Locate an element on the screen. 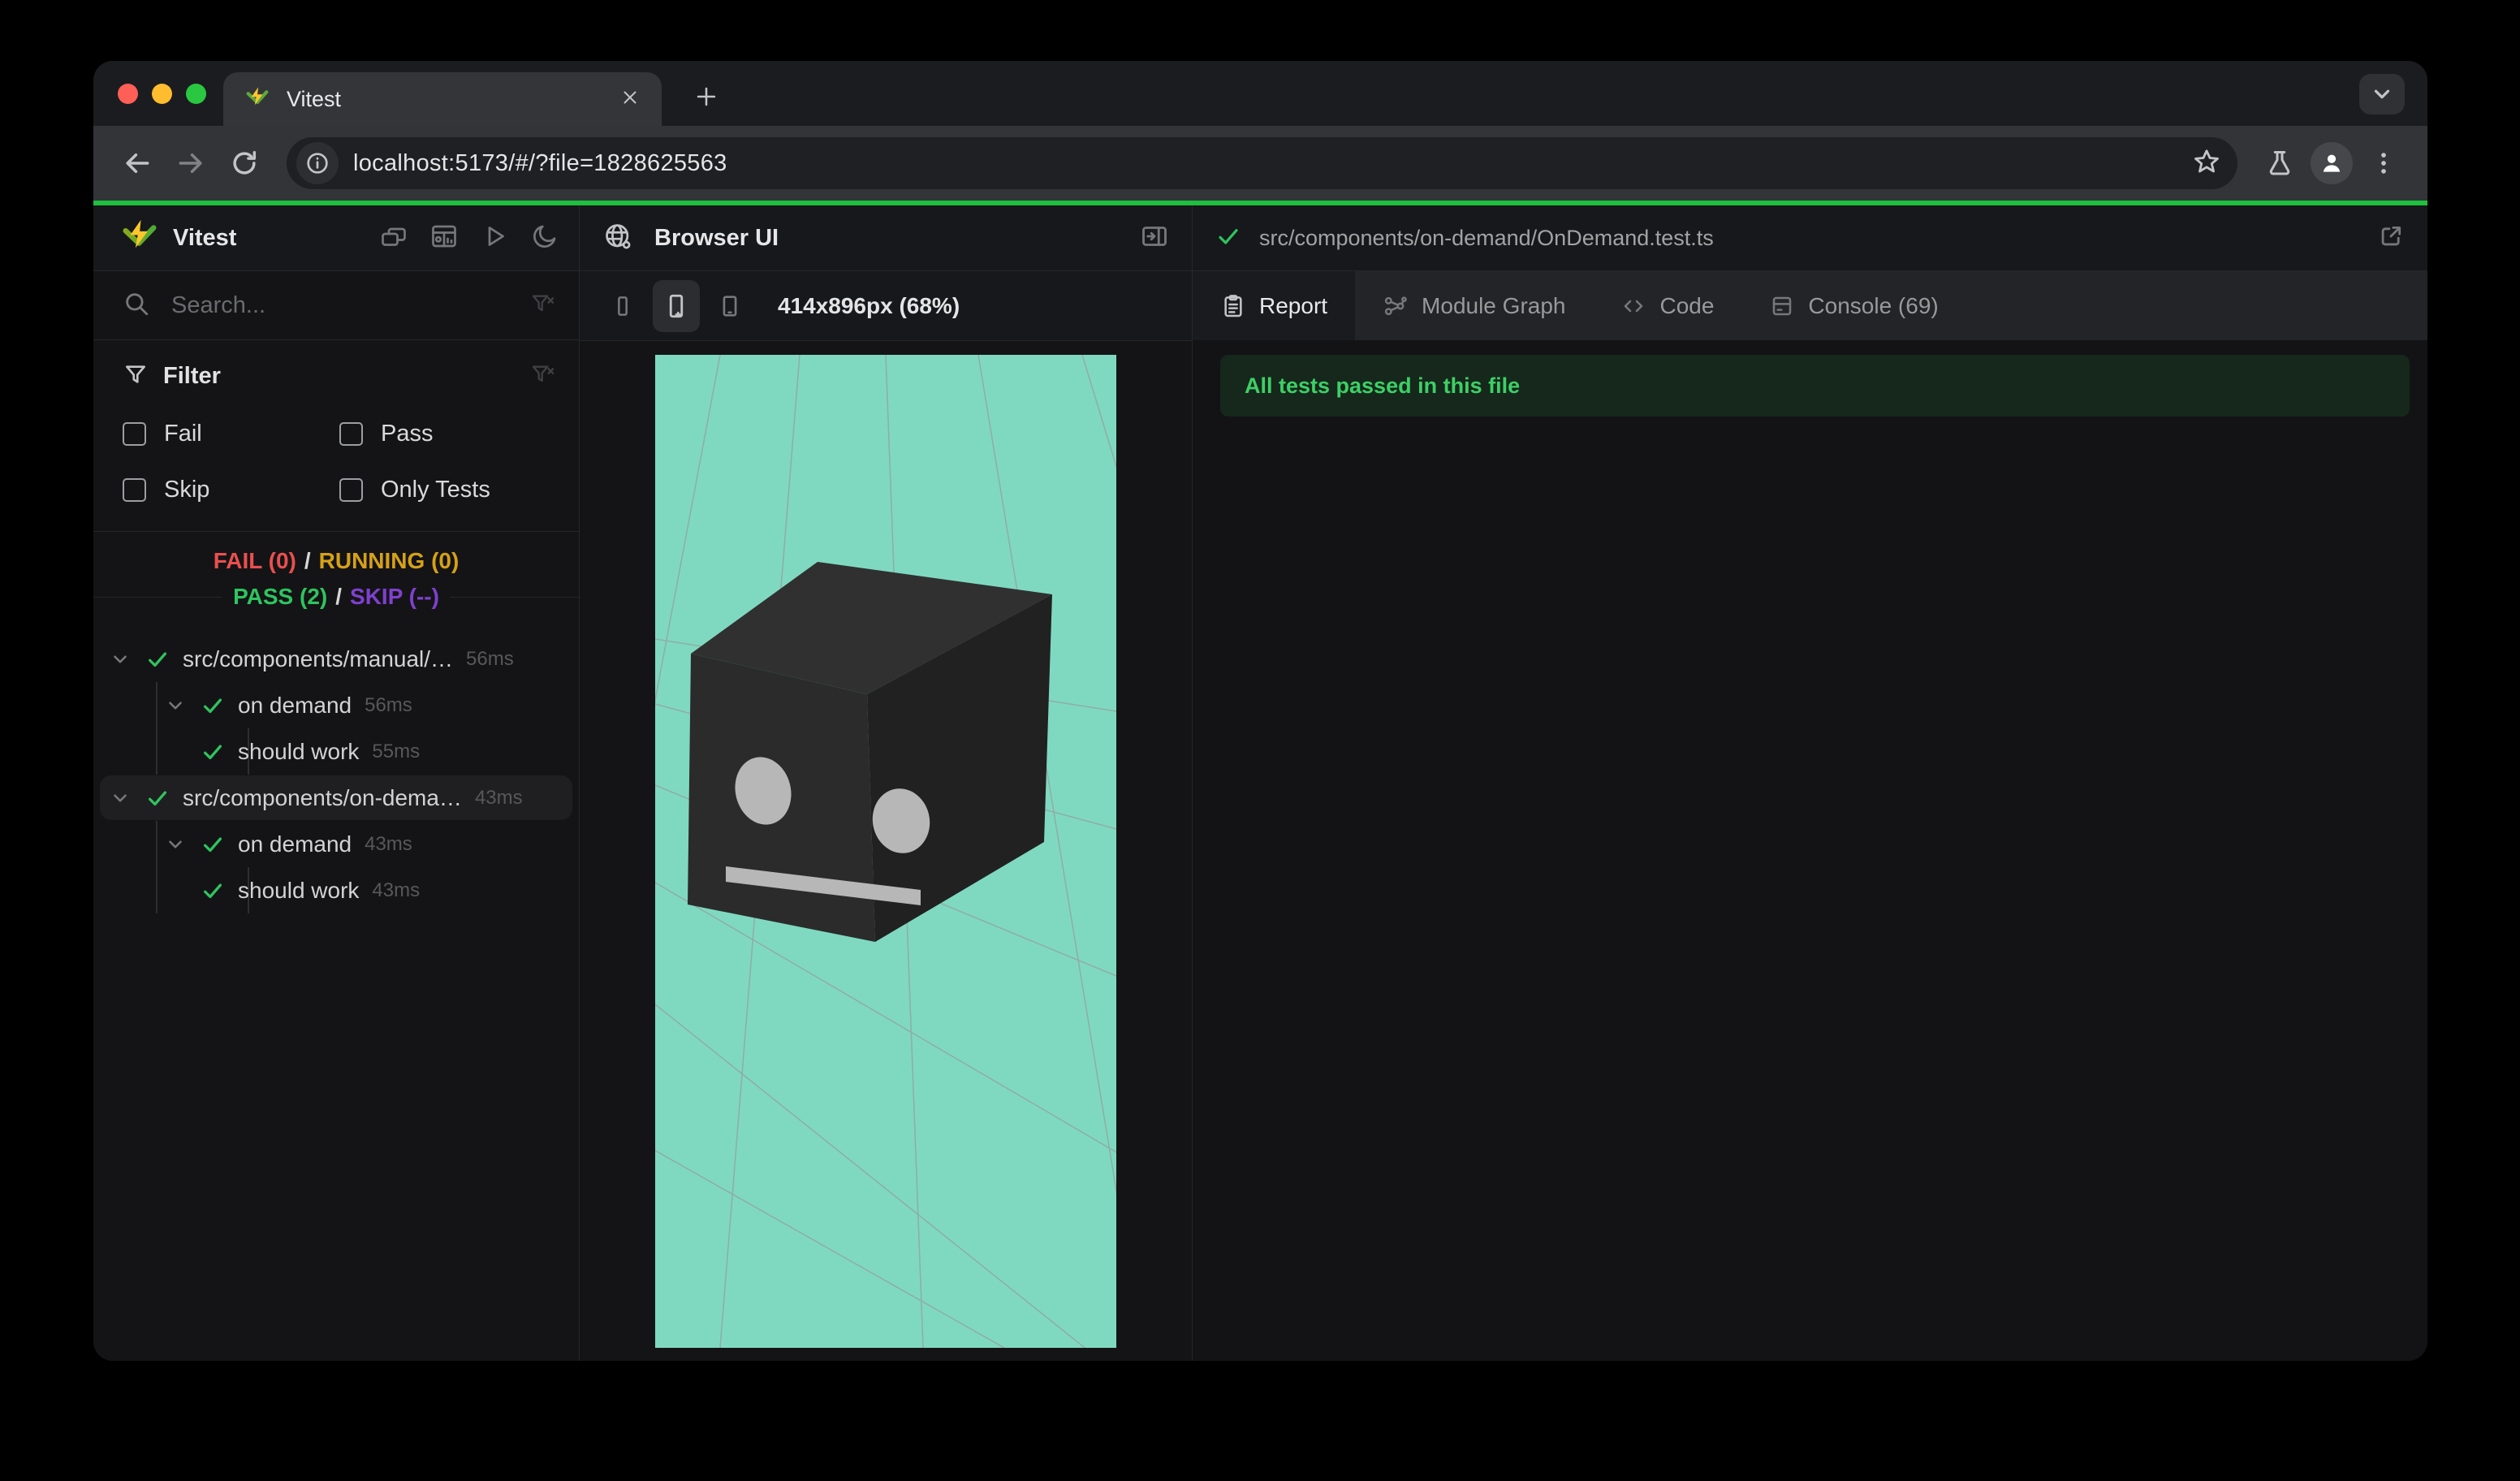 The image size is (2520, 1481). filter-title: Filter is located at coordinates (192, 376).